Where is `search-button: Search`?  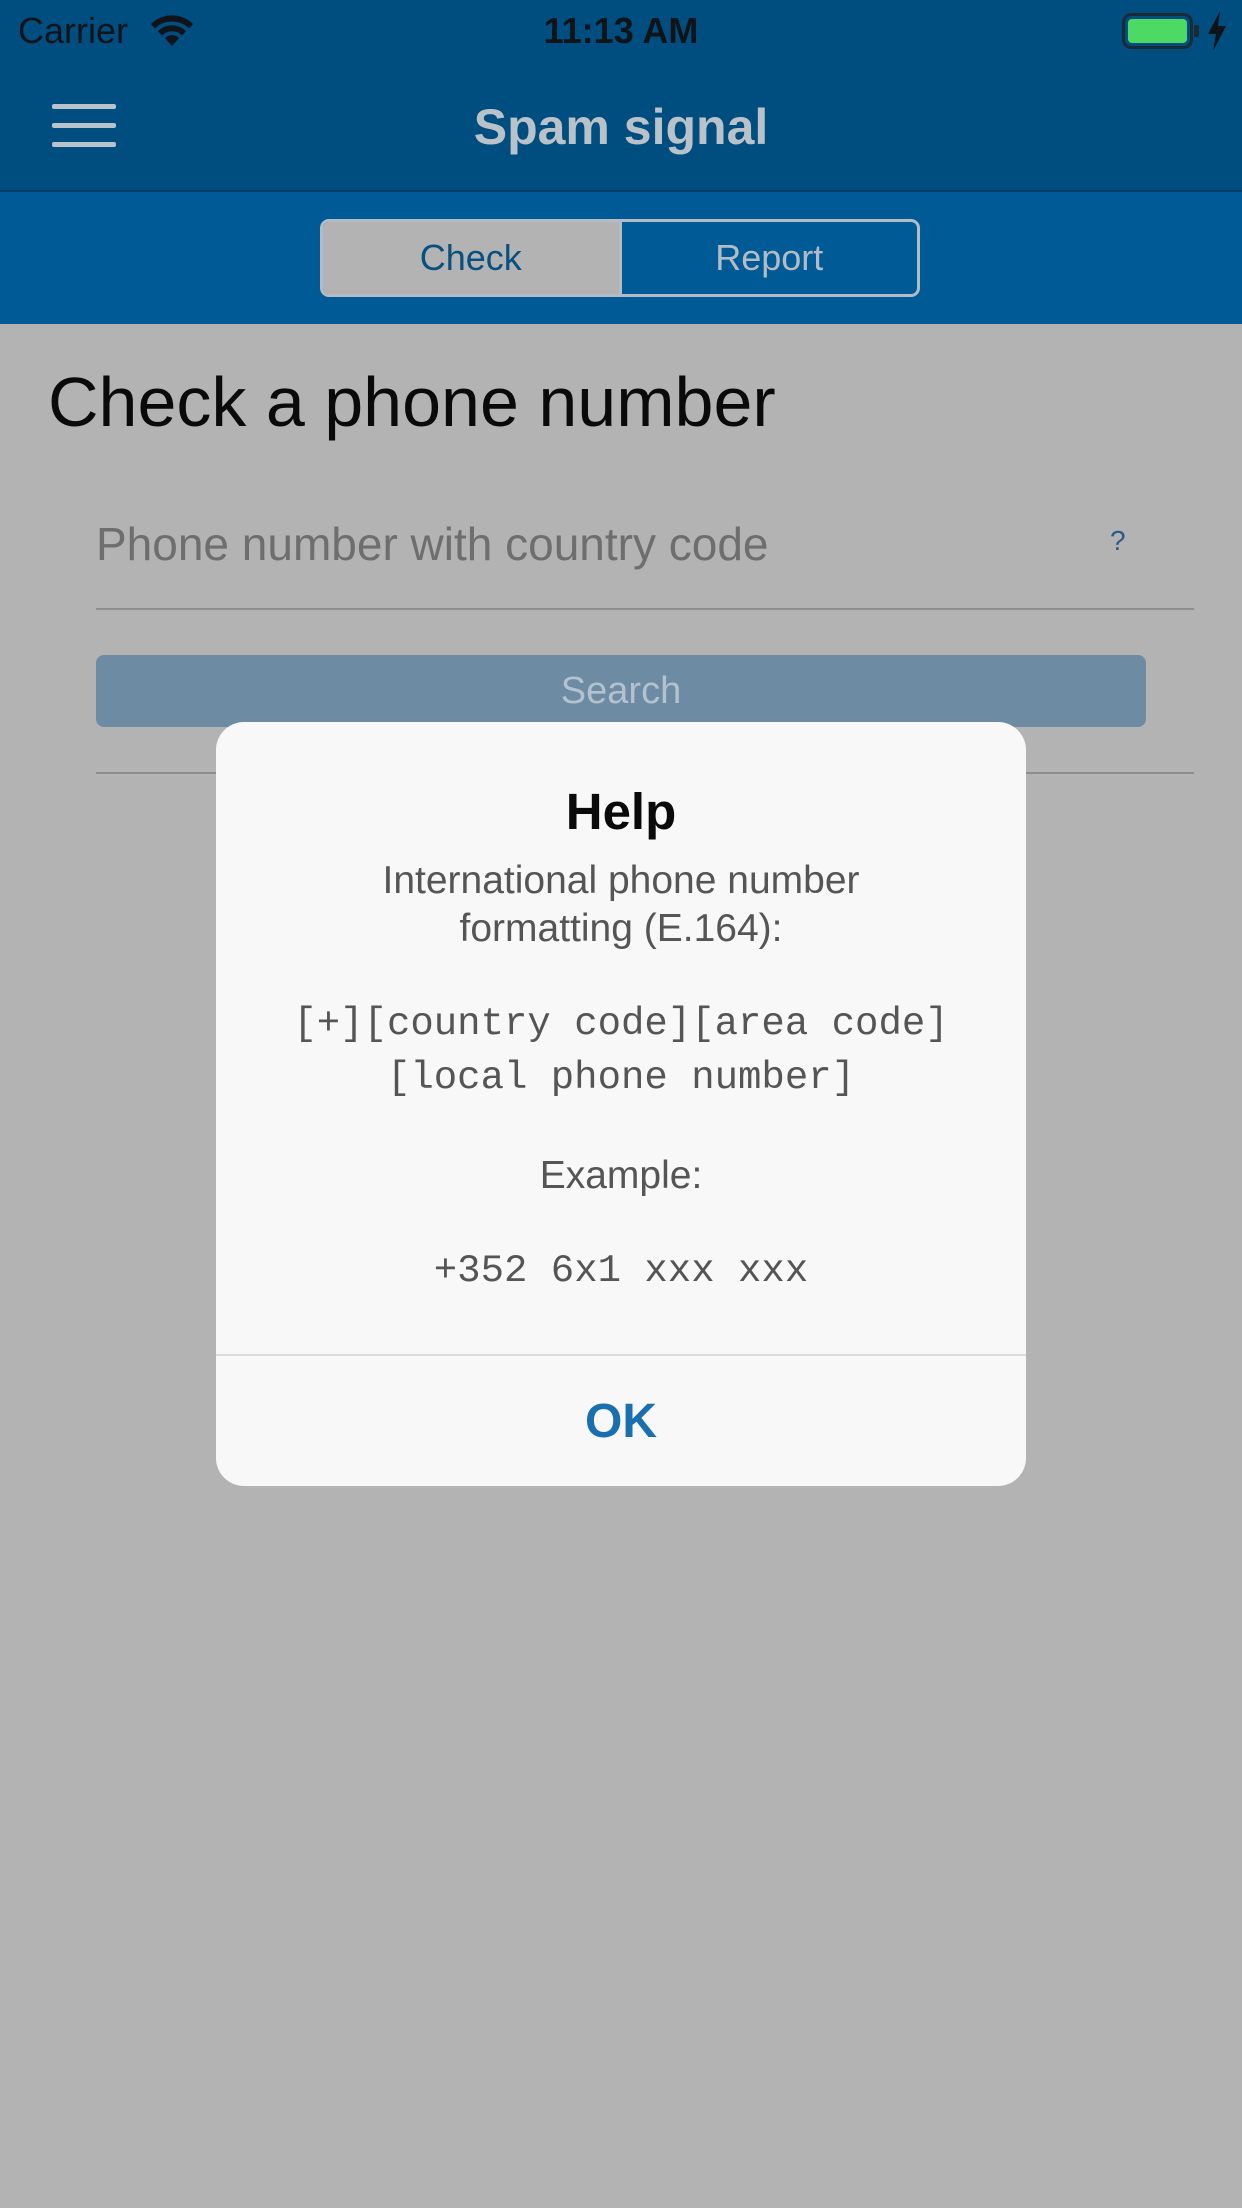
search-button: Search is located at coordinates (621, 691).